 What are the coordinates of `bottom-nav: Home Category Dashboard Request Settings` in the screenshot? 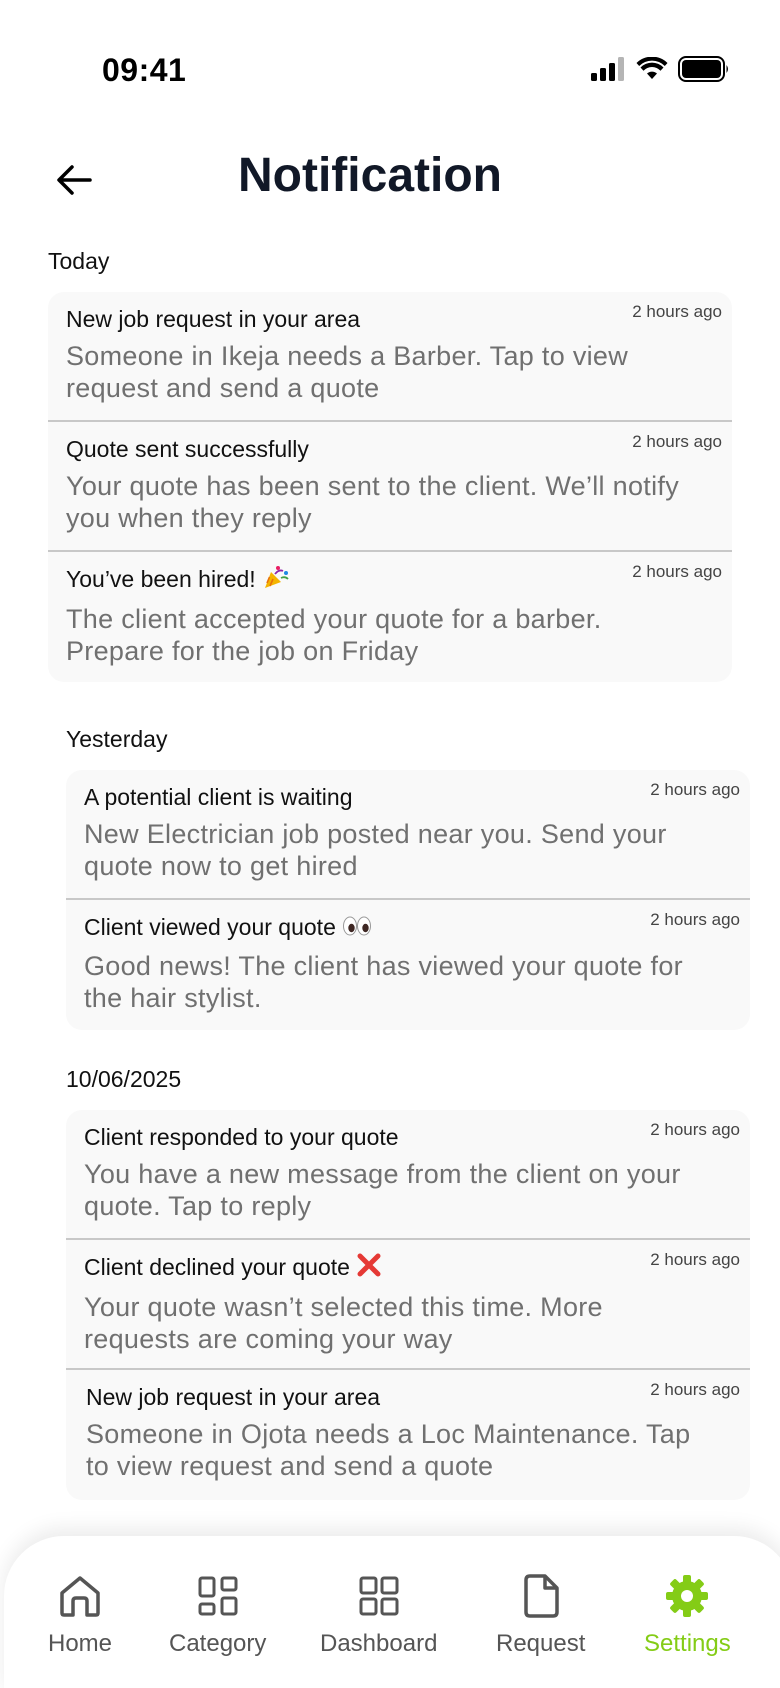 It's located at (392, 1612).